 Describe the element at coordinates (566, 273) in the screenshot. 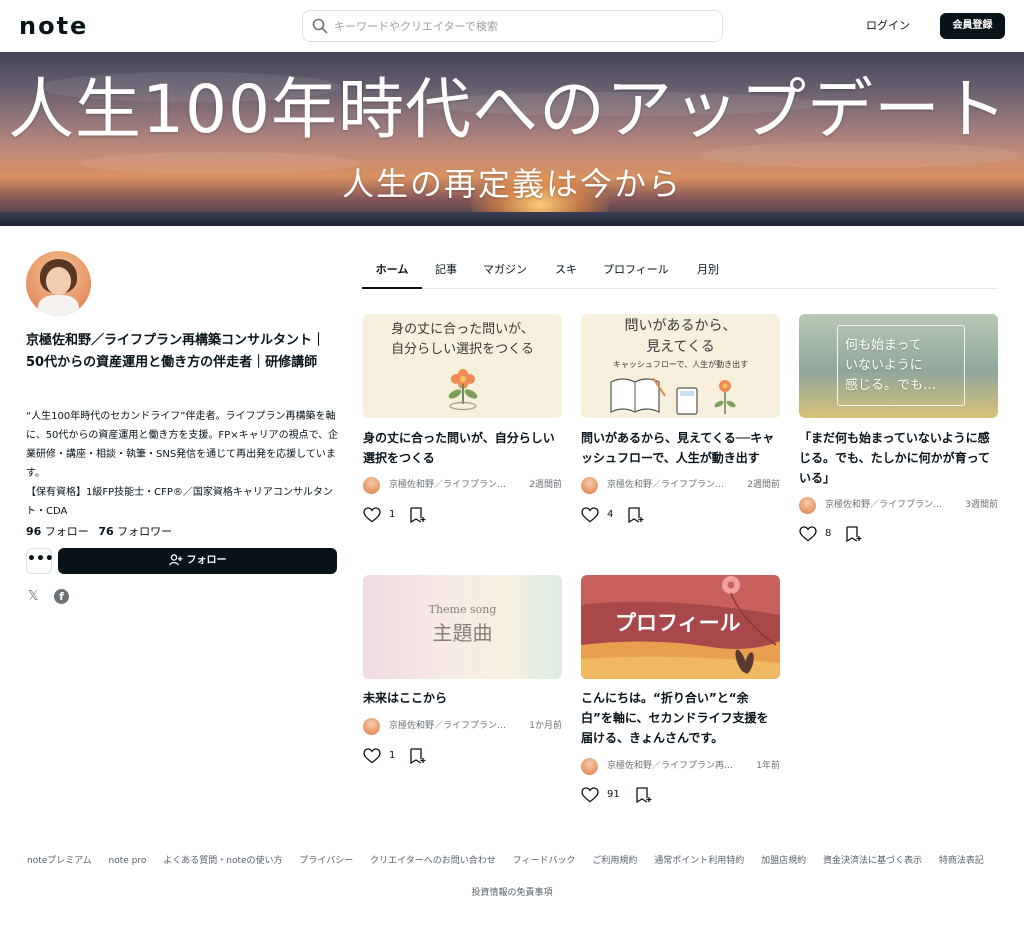

I see `tab-likes: スキ` at that location.